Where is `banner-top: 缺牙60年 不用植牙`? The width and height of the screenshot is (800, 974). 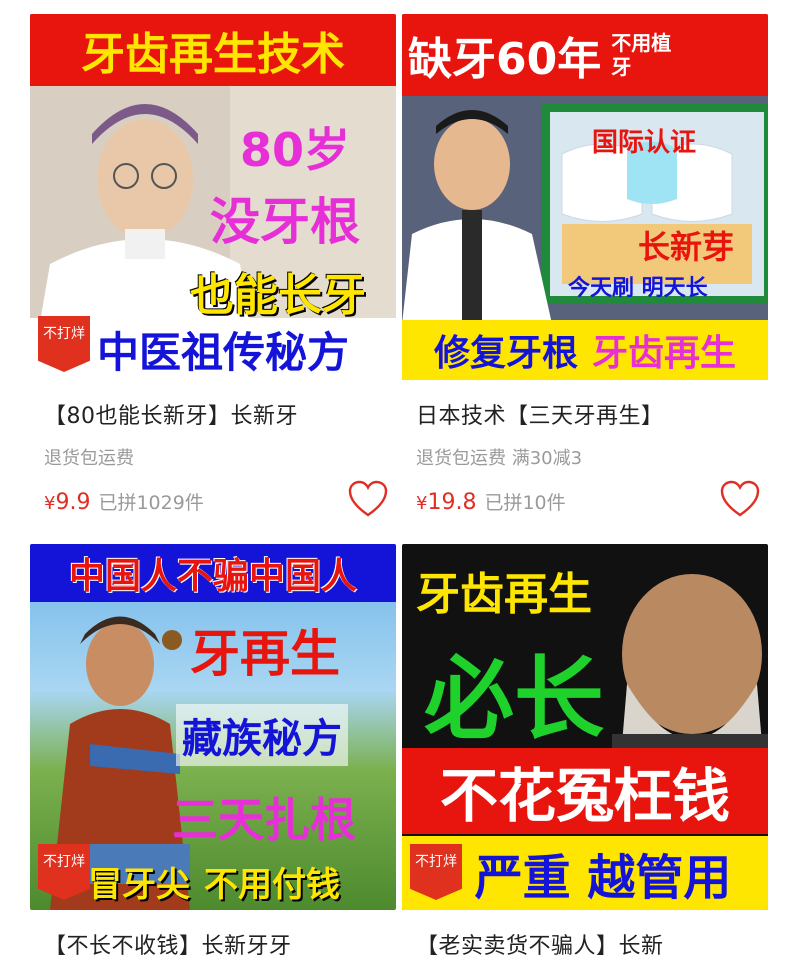
banner-top: 缺牙60年 不用植牙 is located at coordinates (585, 55).